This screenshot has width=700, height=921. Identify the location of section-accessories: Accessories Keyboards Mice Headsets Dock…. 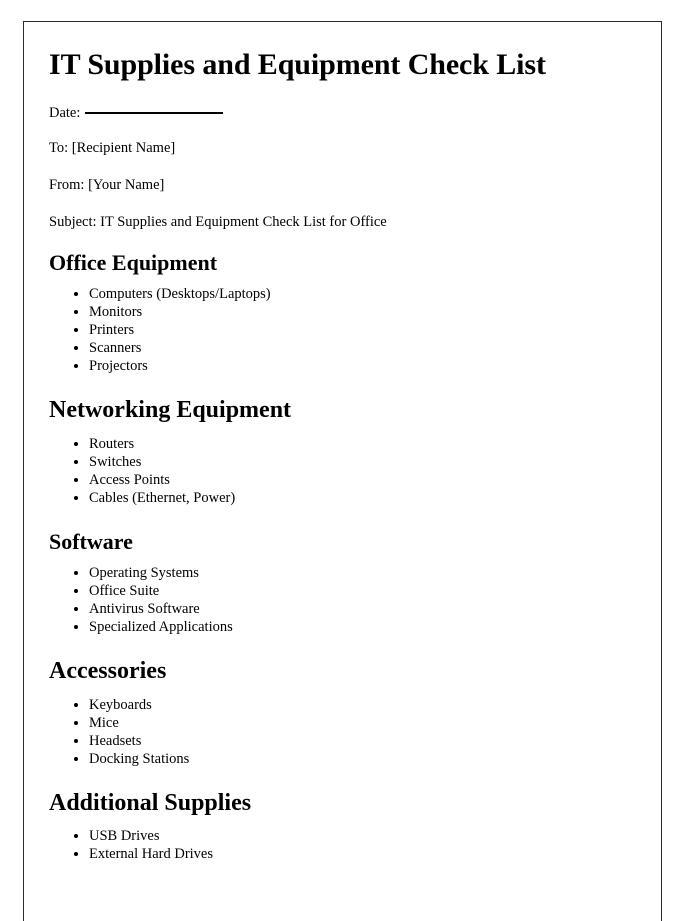
(344, 713).